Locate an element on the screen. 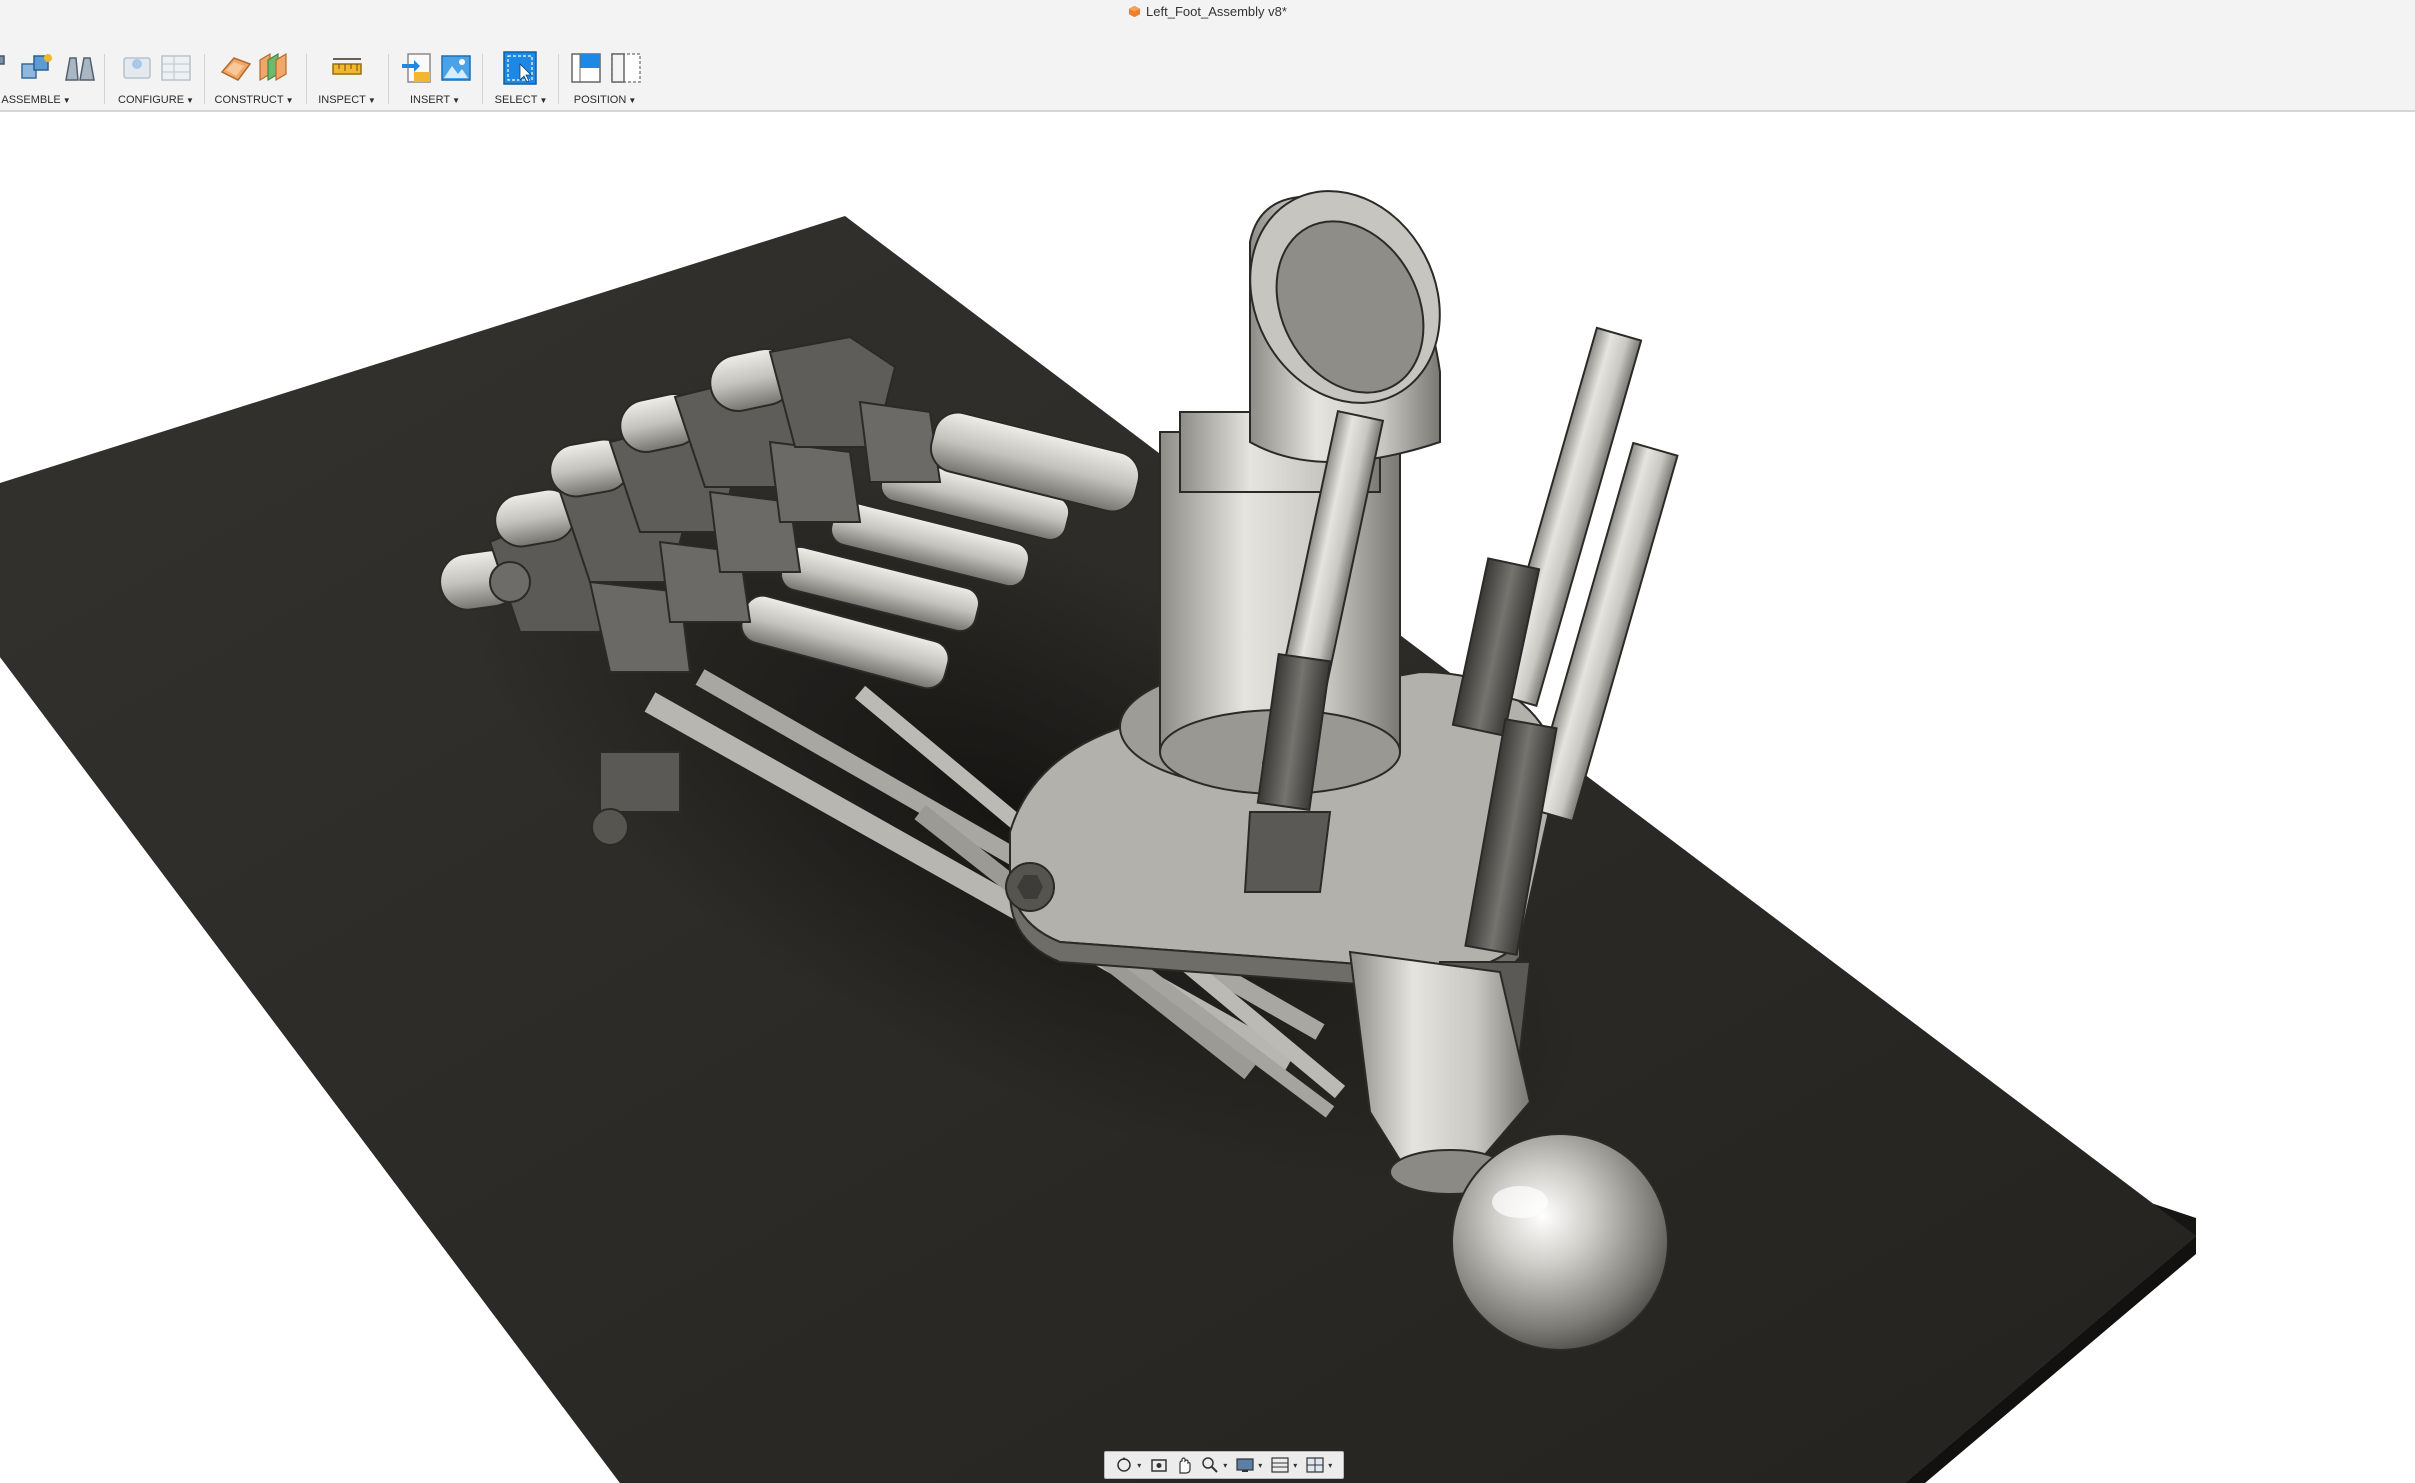 This screenshot has width=2415, height=1483. insert-derive-icon is located at coordinates (418, 68).